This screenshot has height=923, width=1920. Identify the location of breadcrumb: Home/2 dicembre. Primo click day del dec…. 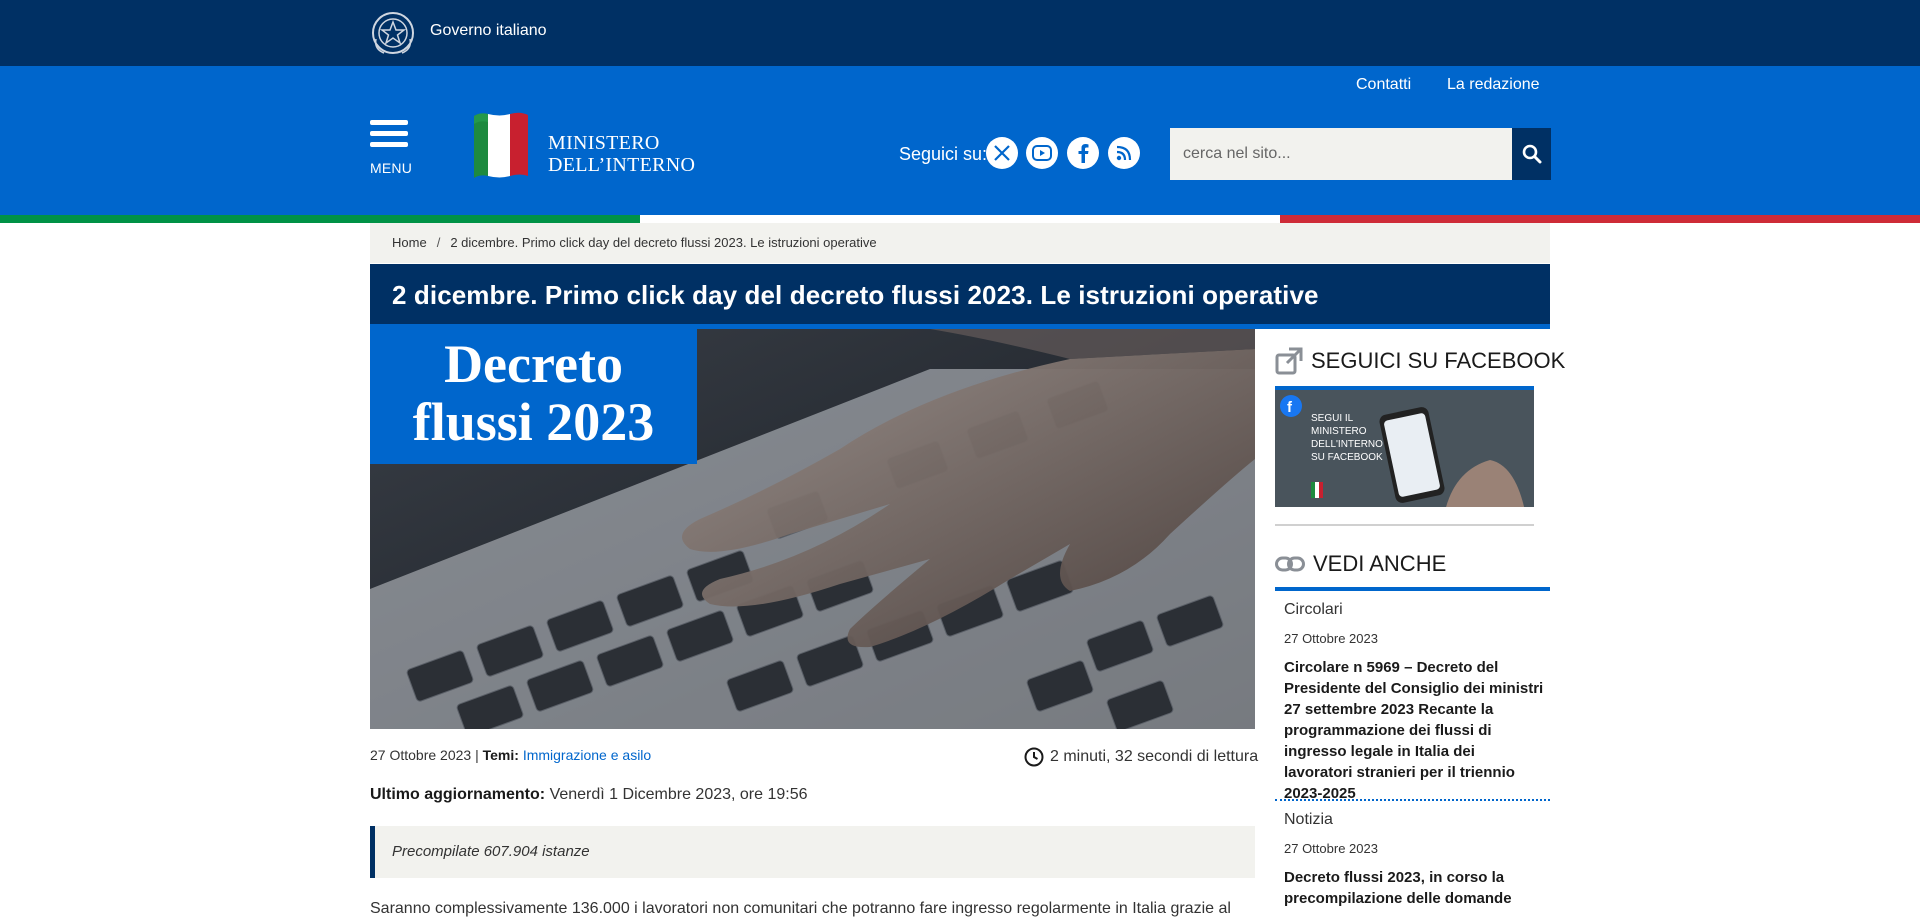
(960, 243).